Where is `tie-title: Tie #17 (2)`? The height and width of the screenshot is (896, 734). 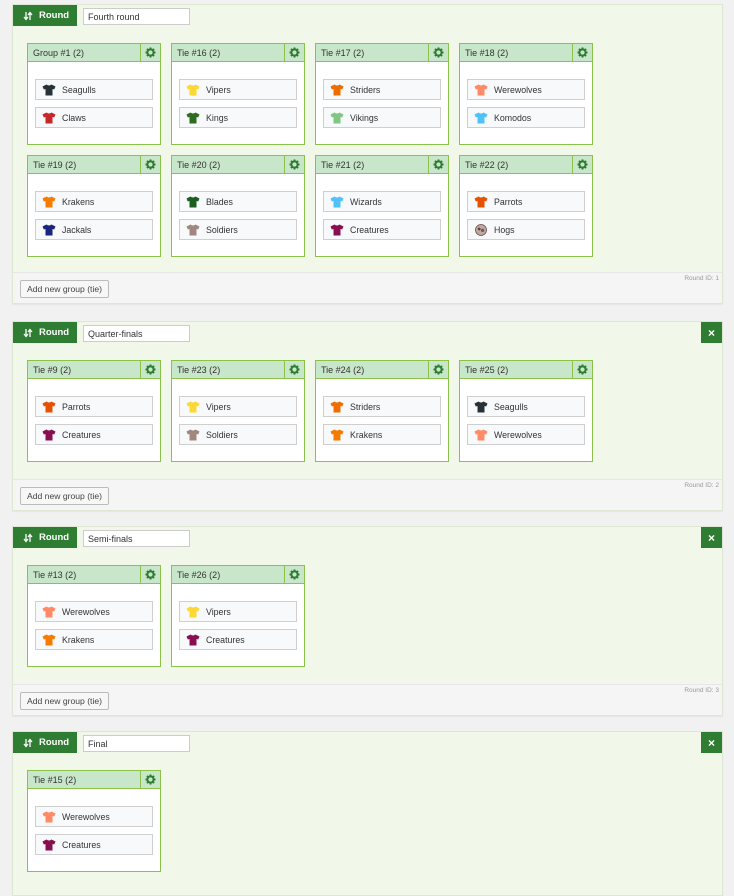 tie-title: Tie #17 (2) is located at coordinates (343, 52).